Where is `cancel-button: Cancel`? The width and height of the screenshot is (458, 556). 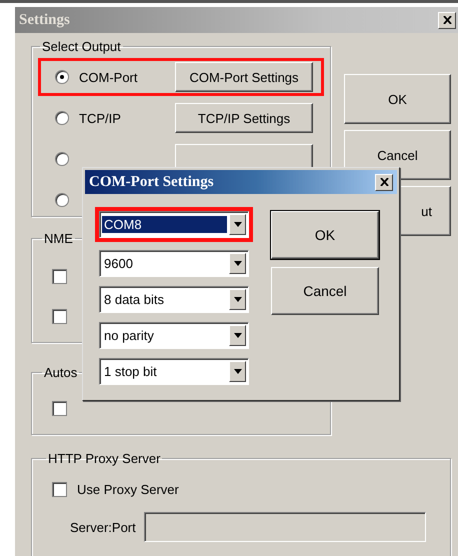 cancel-button: Cancel is located at coordinates (325, 291).